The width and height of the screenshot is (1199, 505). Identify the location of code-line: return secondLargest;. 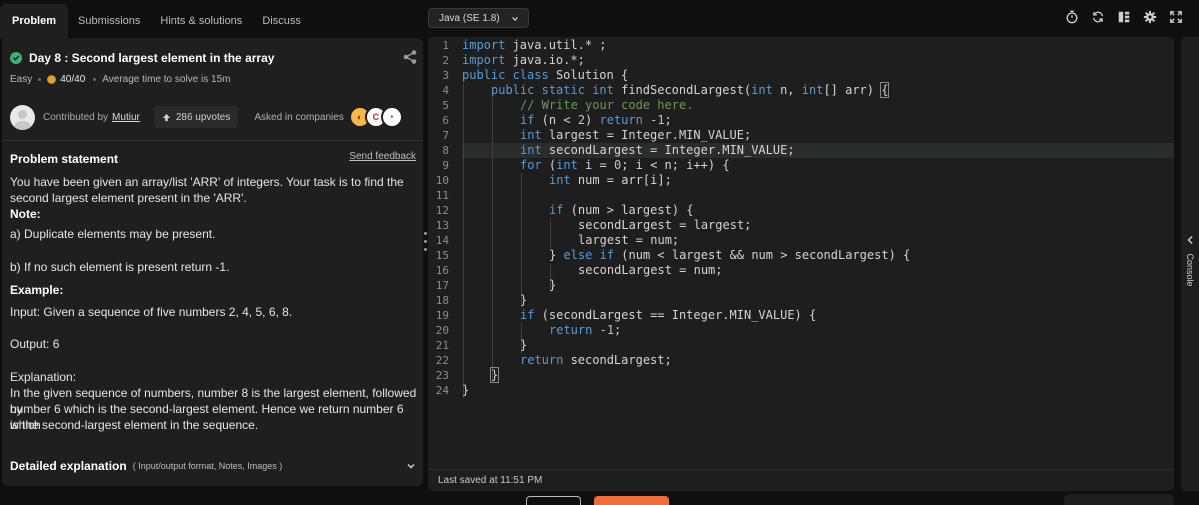
(596, 360).